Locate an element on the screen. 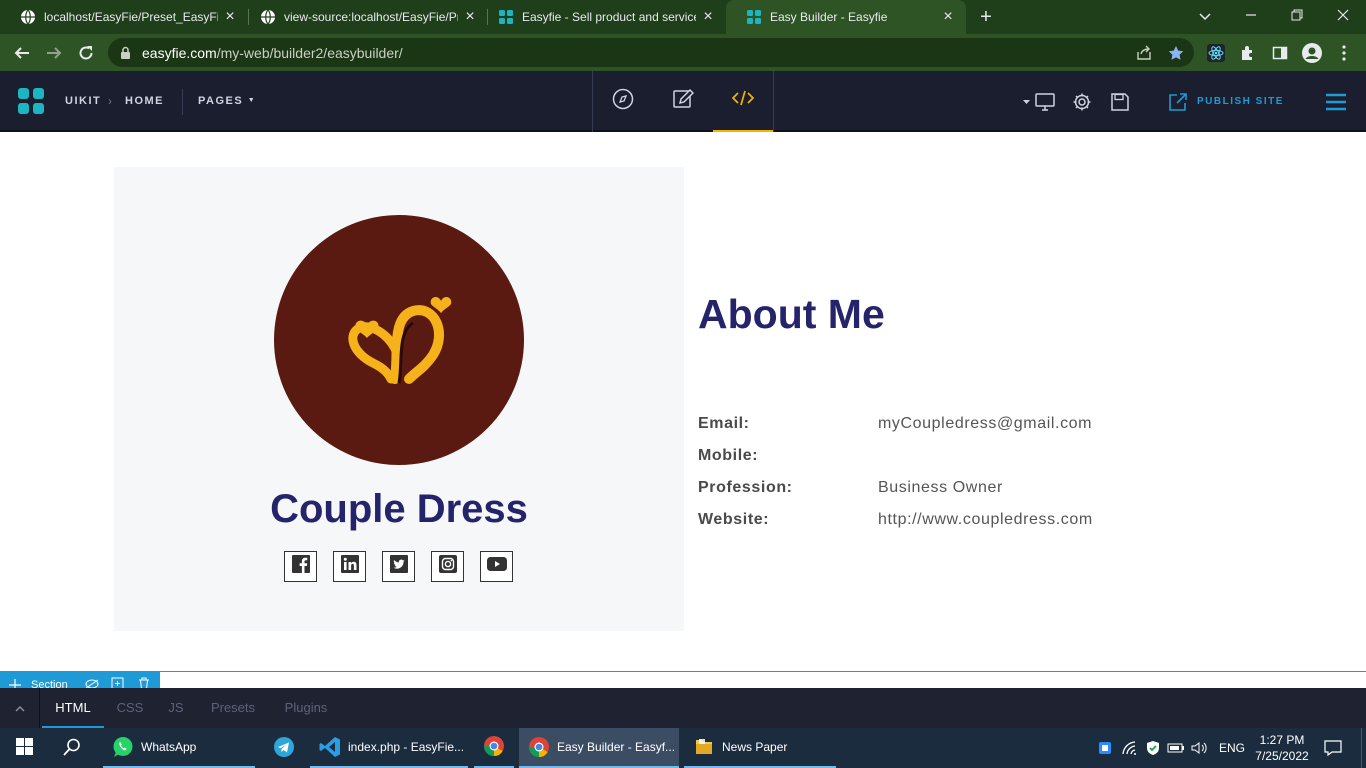 This screenshot has height=768, width=1366. linkedin-icon is located at coordinates (349, 566).